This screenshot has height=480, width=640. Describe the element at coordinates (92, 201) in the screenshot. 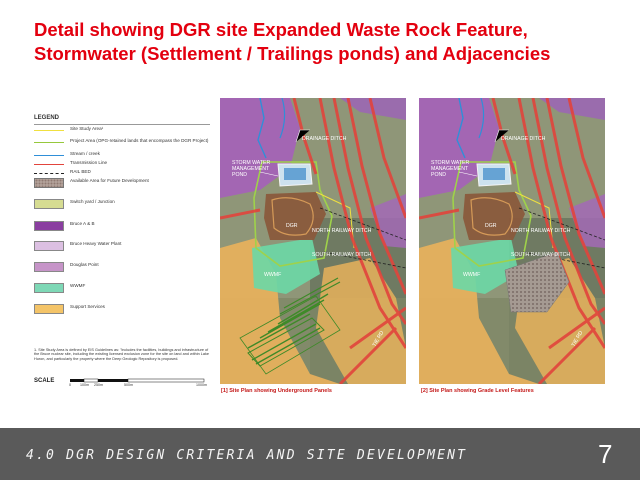

I see `legend-item-label: Switch yard / Junction` at that location.